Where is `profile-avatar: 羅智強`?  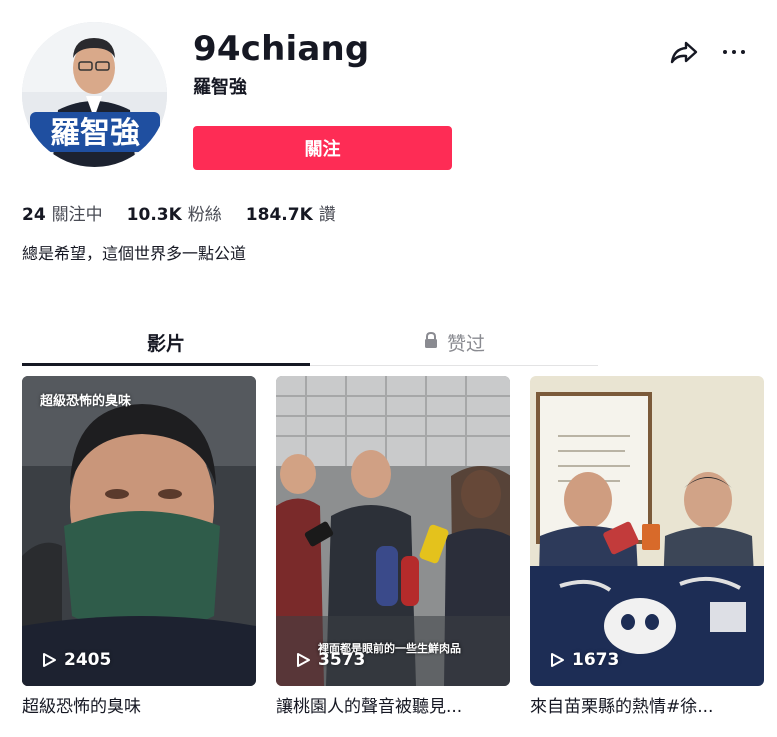 profile-avatar: 羅智強 is located at coordinates (94, 94).